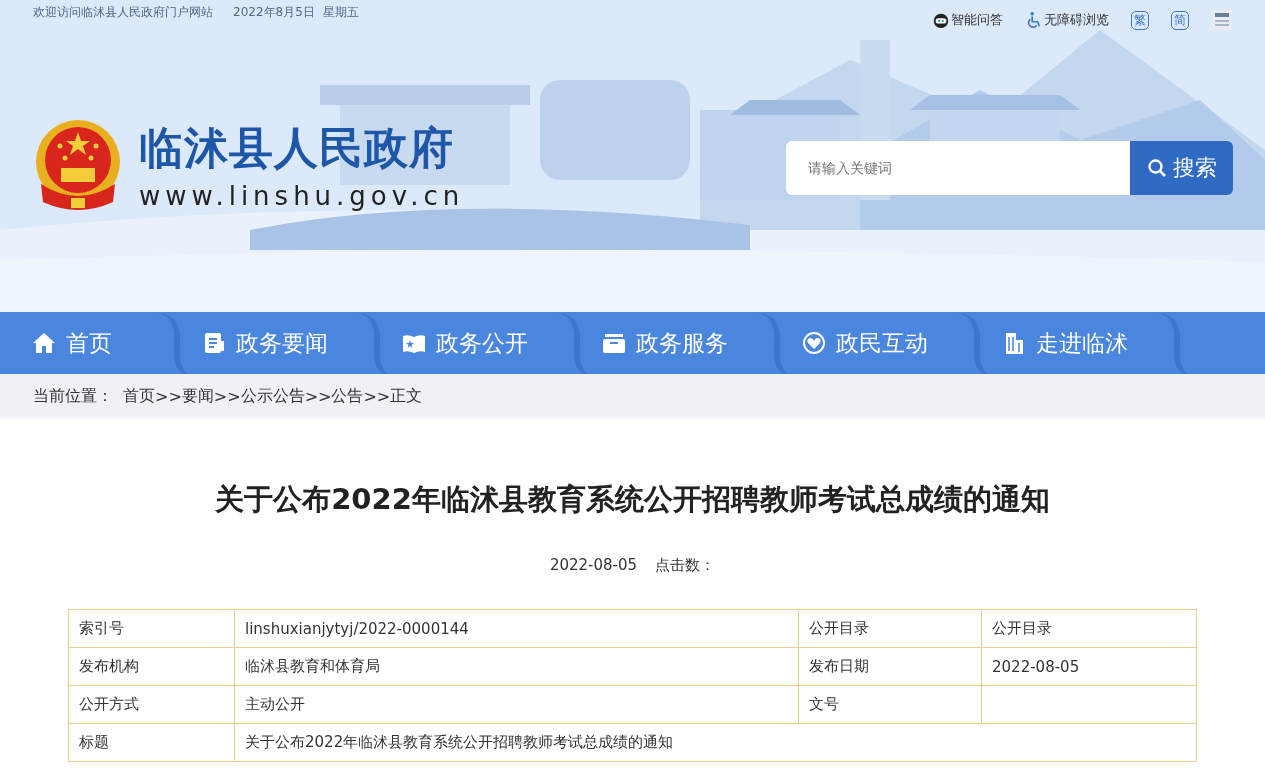  I want to click on table-cell: 2022-08-05, so click(1089, 666).